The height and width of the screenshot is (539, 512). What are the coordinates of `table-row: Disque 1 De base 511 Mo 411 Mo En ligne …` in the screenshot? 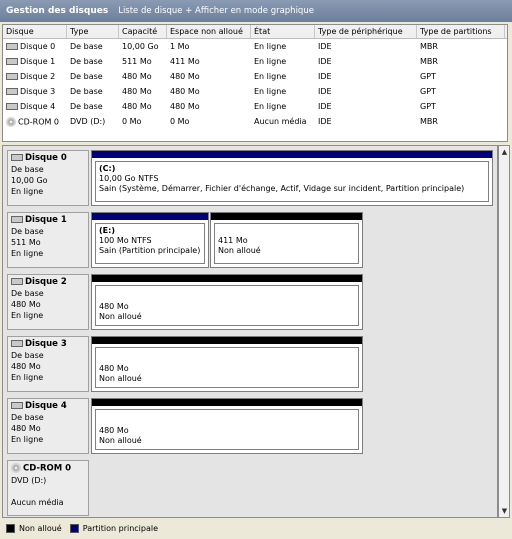 It's located at (255, 61).